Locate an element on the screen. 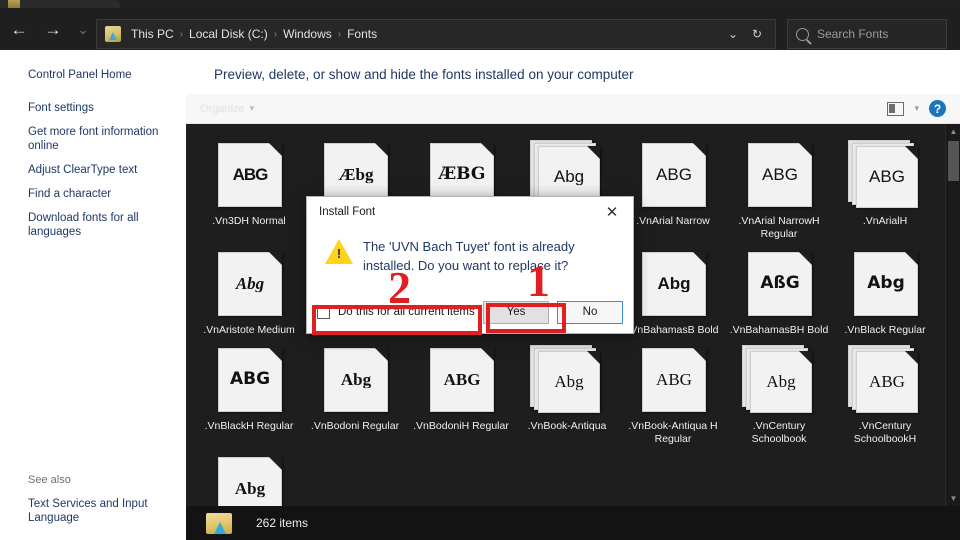 This screenshot has width=960, height=540. font-tile: ABG .VnCentury SchoolbookH is located at coordinates (885, 391).